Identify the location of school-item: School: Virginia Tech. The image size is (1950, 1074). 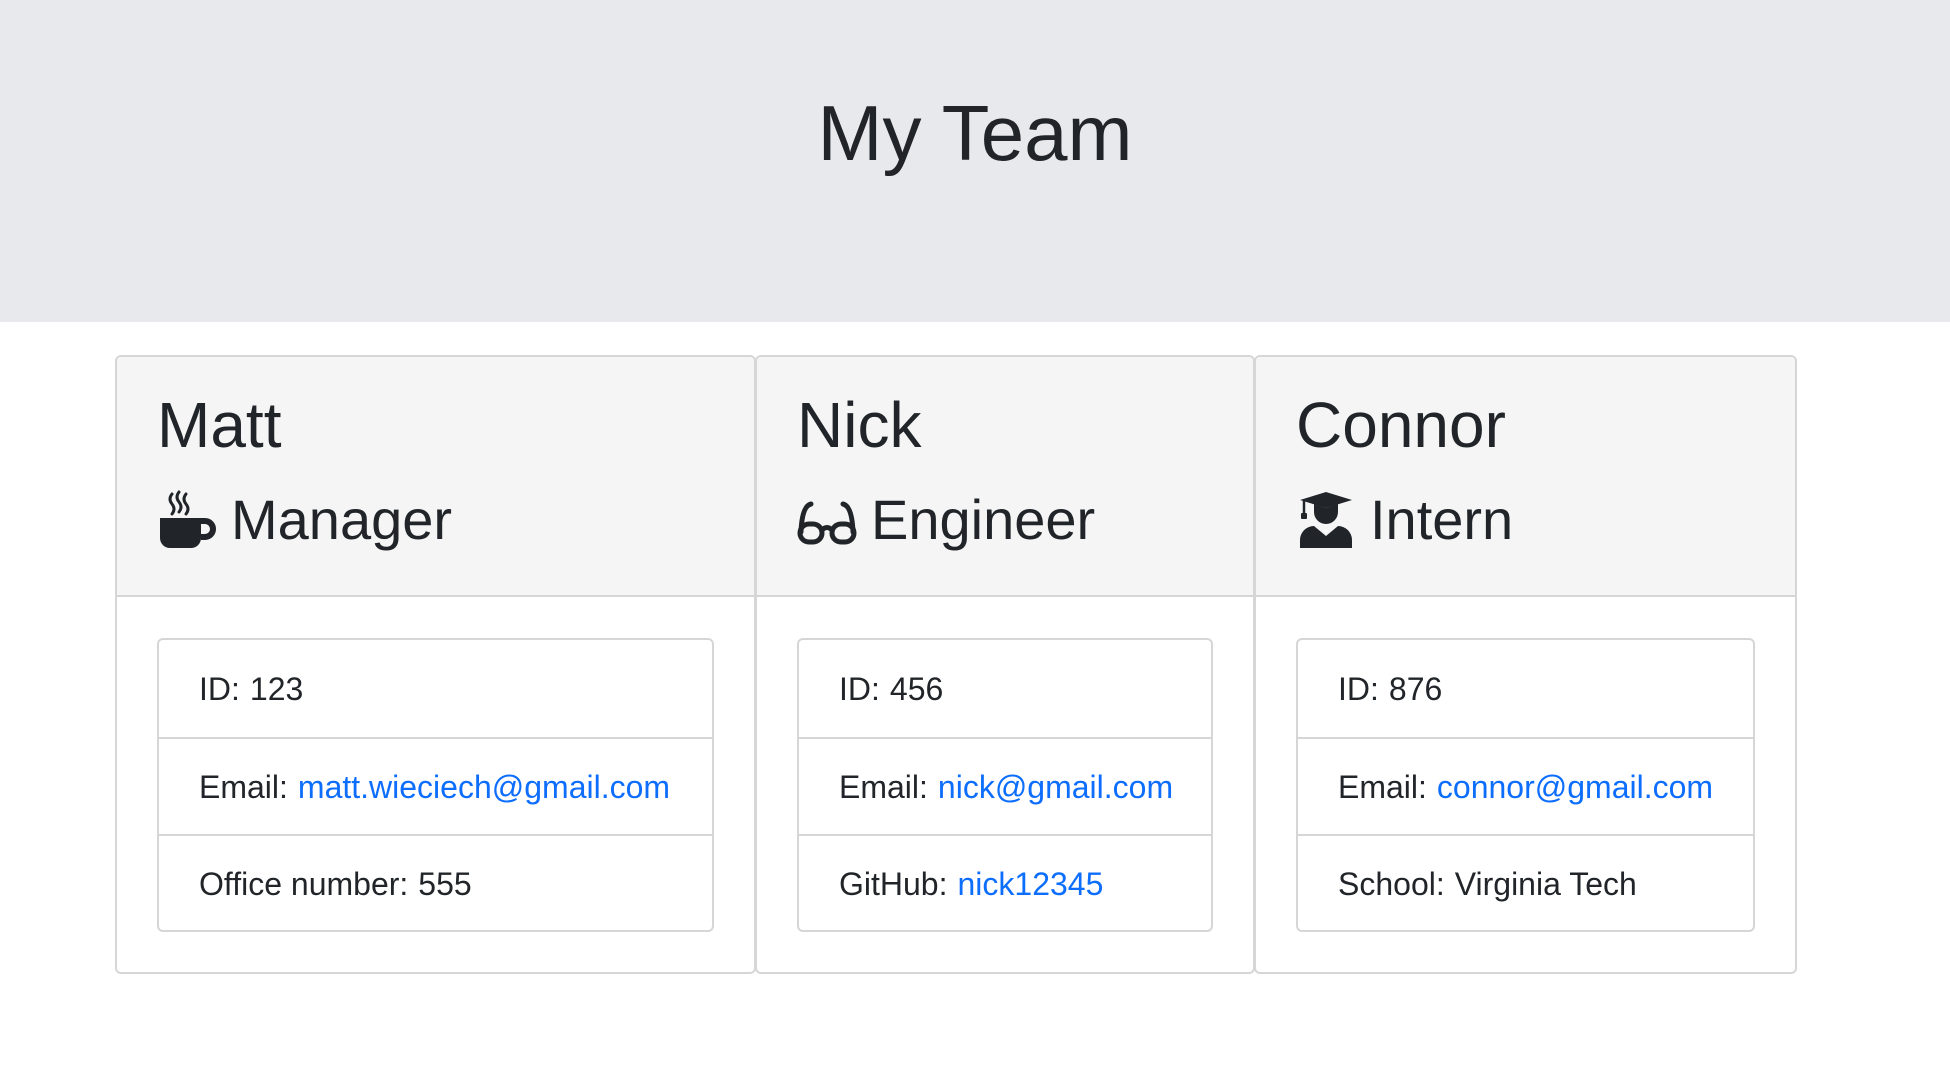
(1525, 882).